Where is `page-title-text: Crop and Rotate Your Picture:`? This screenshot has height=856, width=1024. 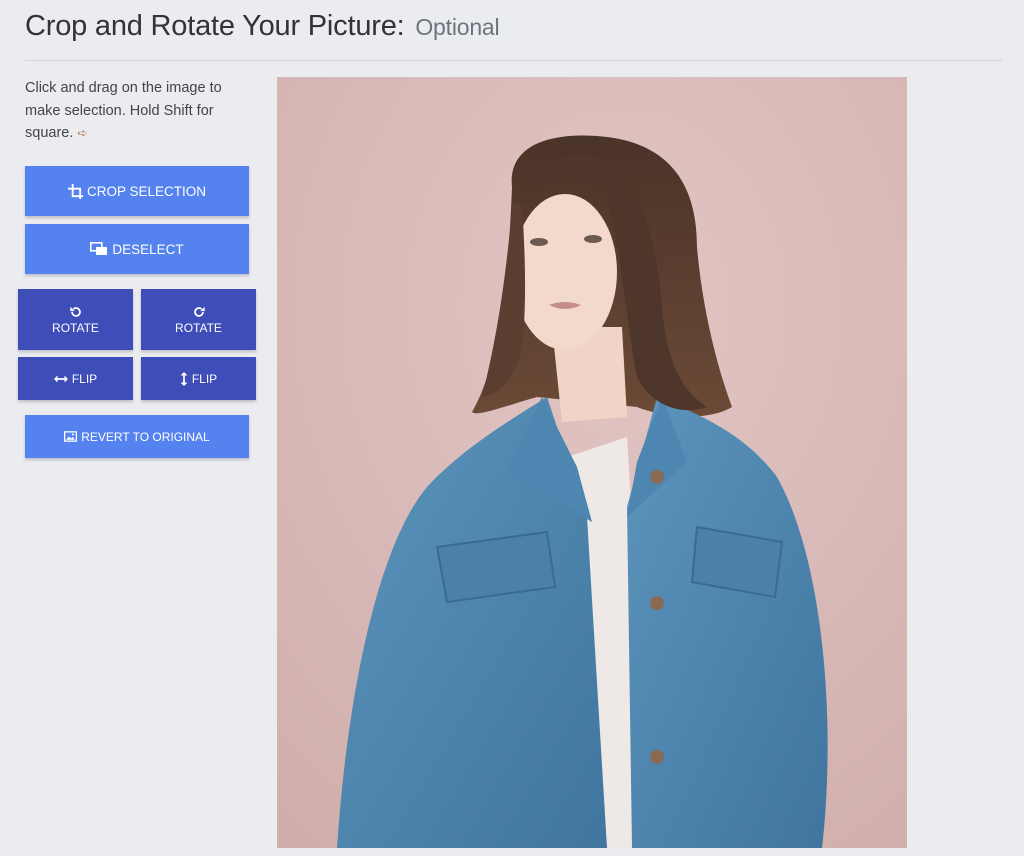
page-title-text: Crop and Rotate Your Picture: is located at coordinates (215, 26).